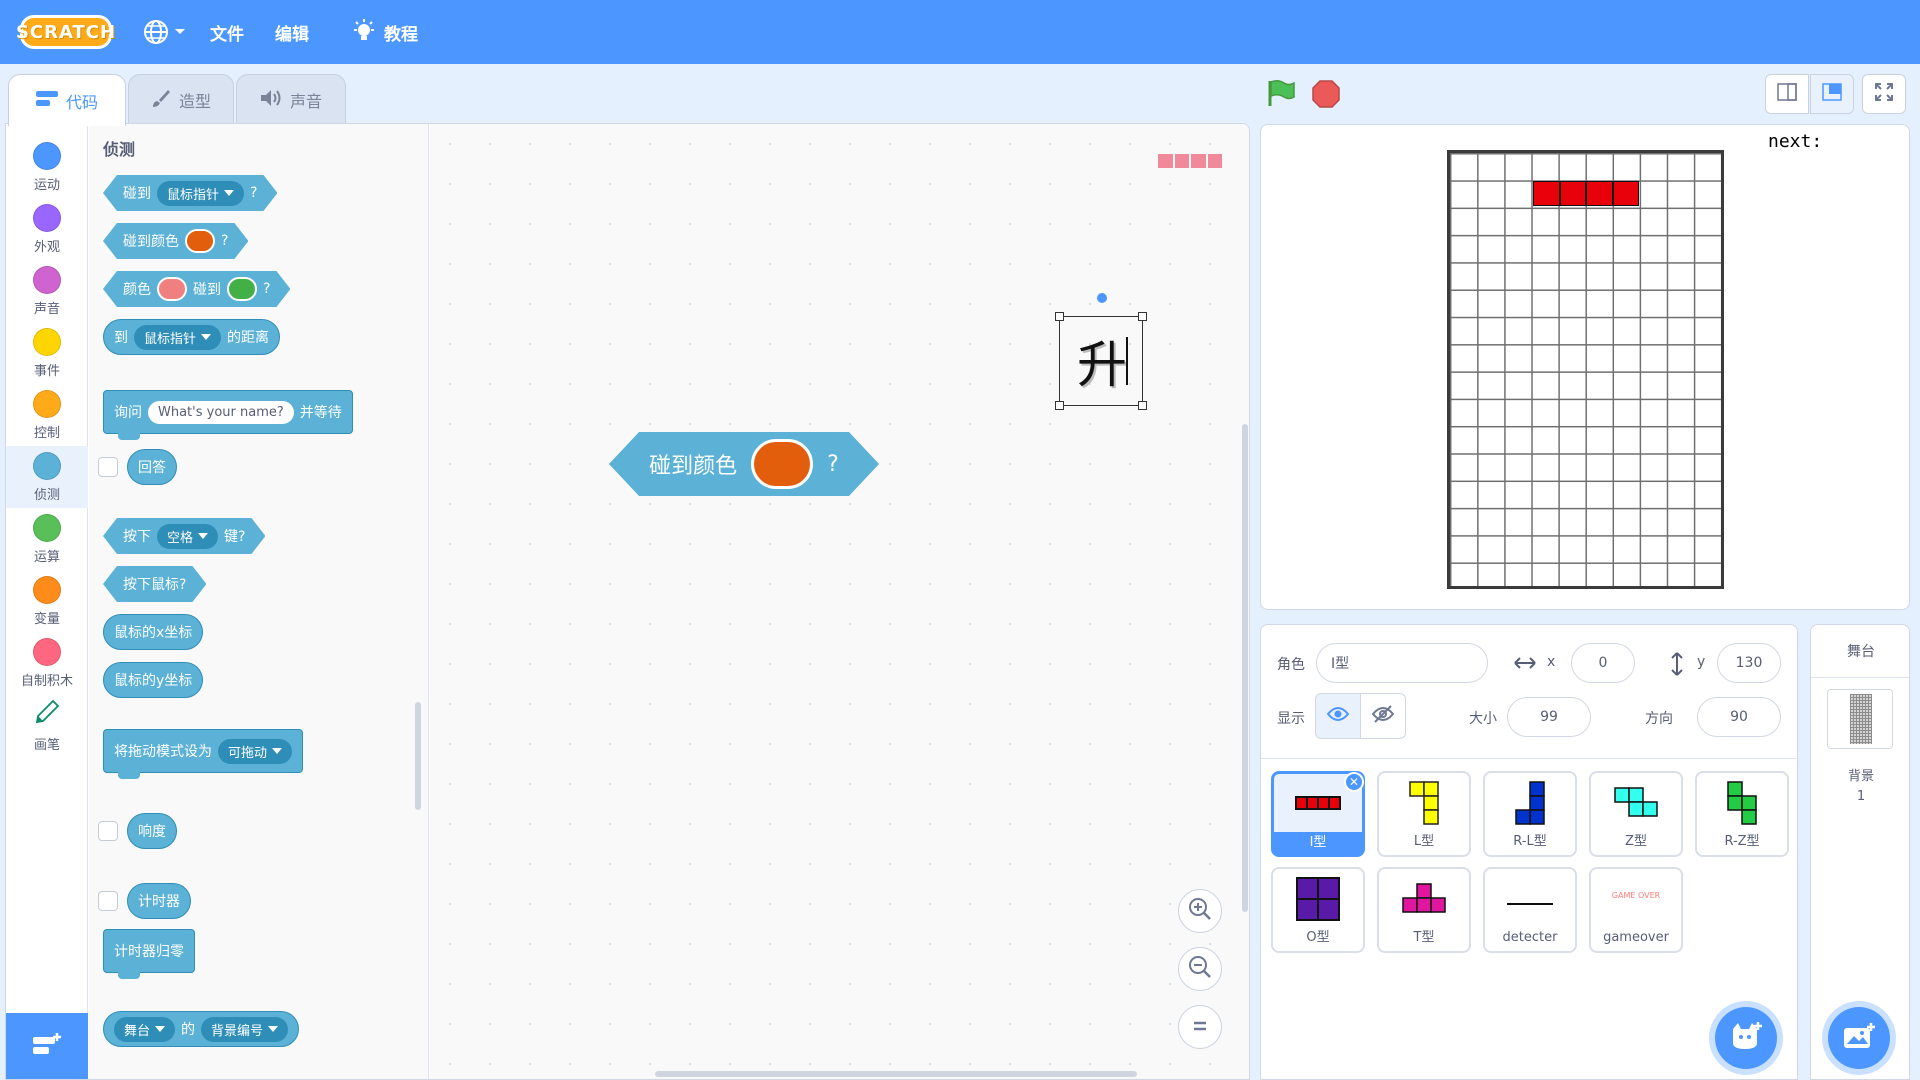 The width and height of the screenshot is (1920, 1080). I want to click on zoom-in-button, so click(1200, 911).